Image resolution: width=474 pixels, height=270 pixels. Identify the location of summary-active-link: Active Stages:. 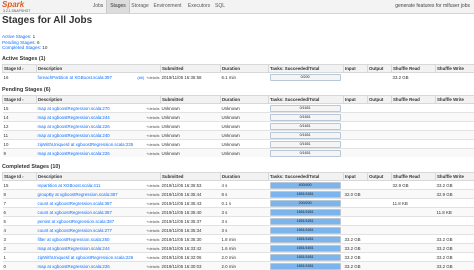
(16, 36).